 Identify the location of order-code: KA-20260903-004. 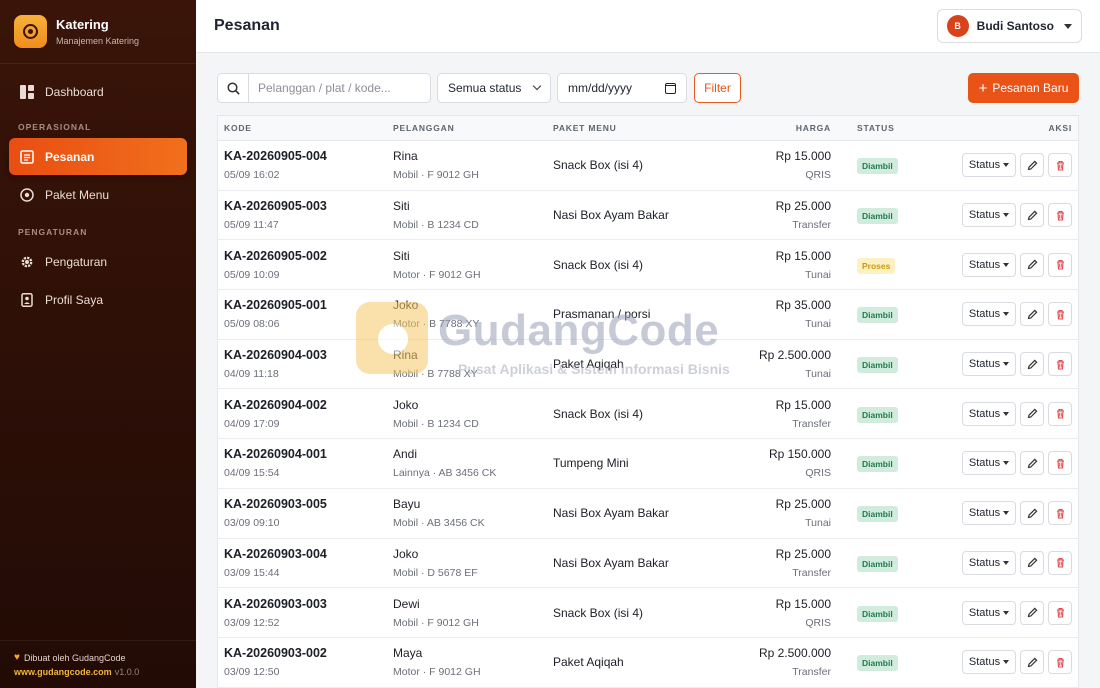
(275, 554).